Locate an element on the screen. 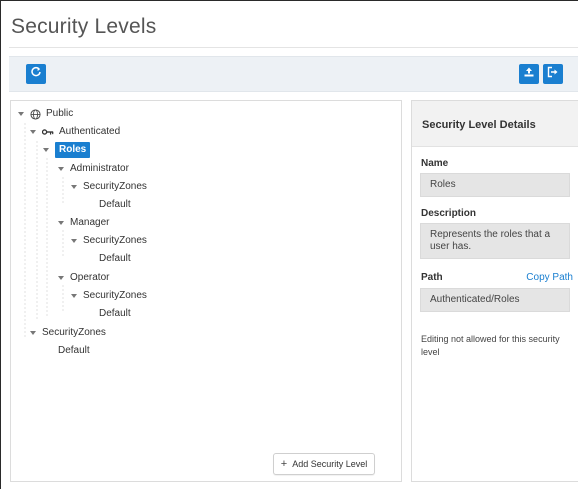  tree-node-public: Public is located at coordinates (45, 114).